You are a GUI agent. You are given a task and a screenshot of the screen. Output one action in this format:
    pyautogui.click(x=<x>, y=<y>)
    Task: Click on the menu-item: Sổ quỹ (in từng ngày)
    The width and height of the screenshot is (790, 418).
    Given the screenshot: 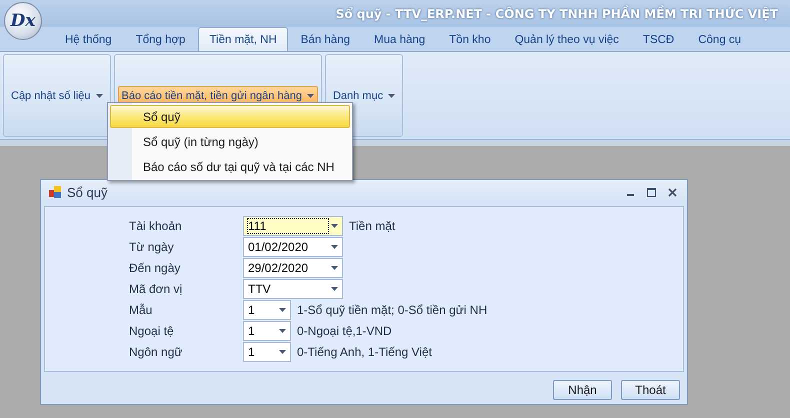 What is the action you would take?
    pyautogui.click(x=230, y=141)
    